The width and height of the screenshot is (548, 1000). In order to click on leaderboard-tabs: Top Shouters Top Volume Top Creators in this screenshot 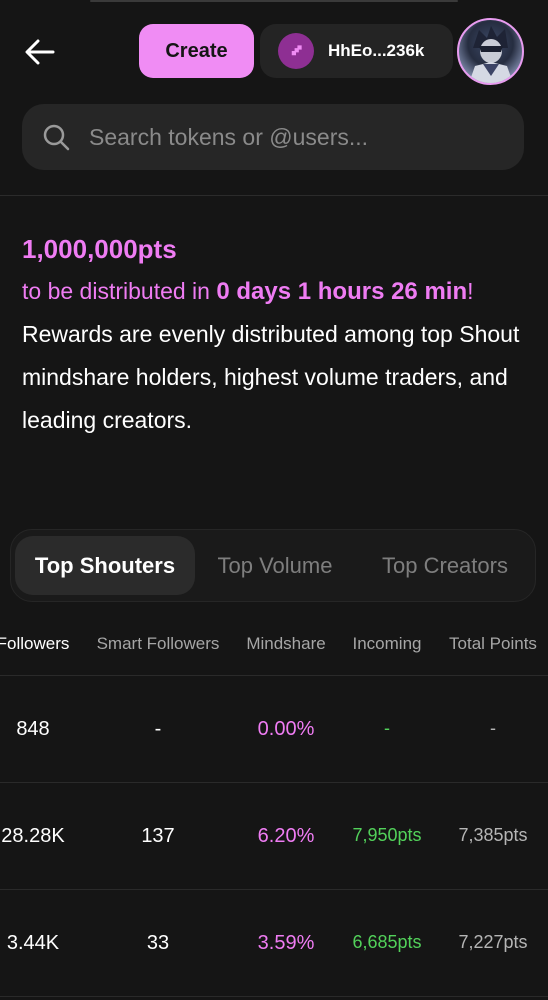, I will do `click(273, 565)`.